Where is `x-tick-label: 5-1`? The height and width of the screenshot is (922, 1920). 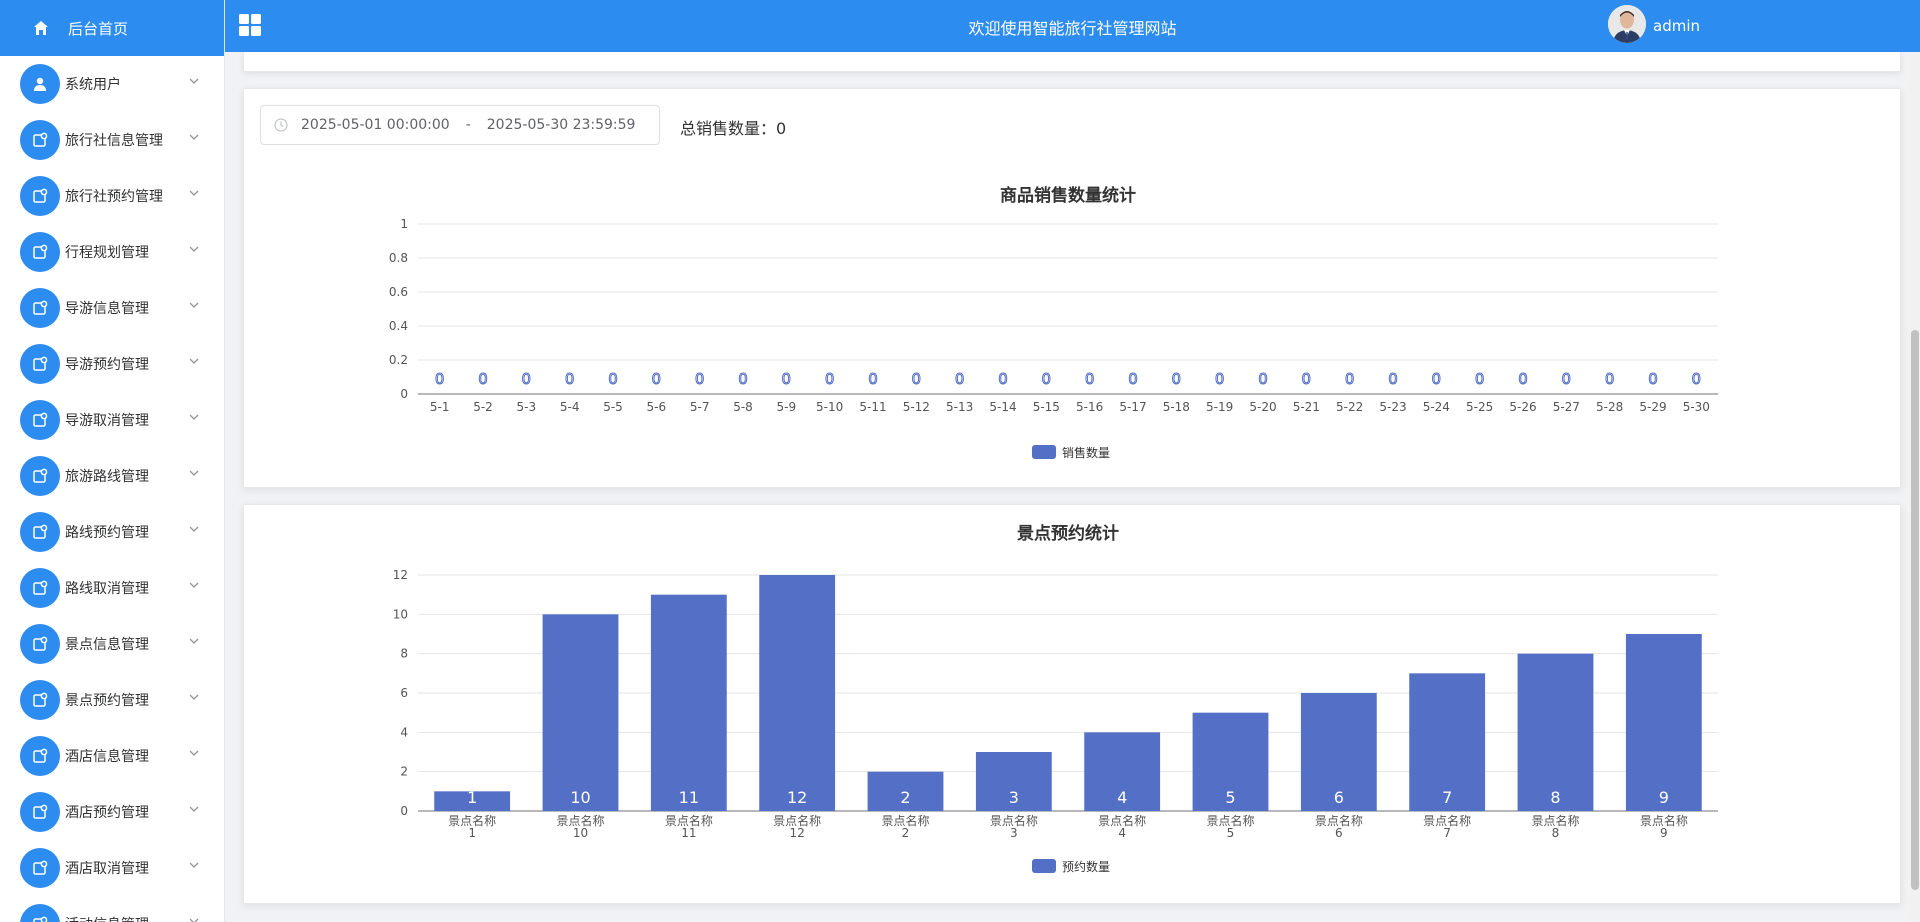 x-tick-label: 5-1 is located at coordinates (440, 407).